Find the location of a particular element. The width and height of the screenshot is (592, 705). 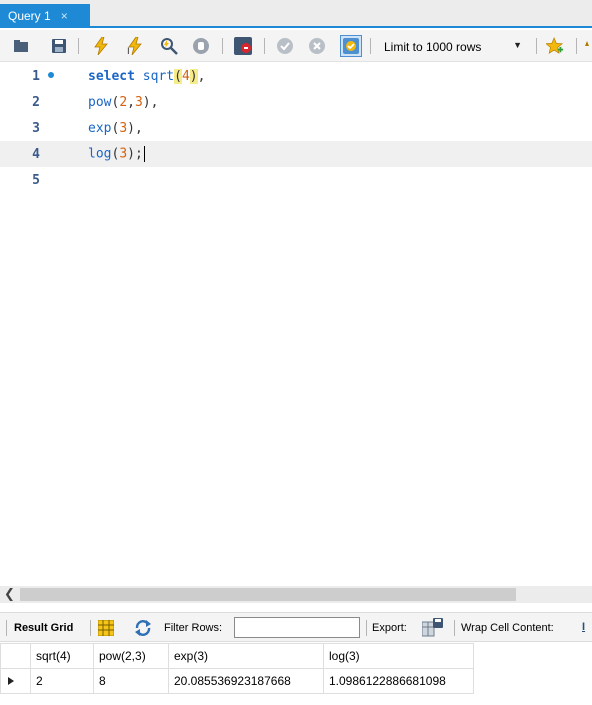

filter-rows-label: Filter Rows: is located at coordinates (193, 628).